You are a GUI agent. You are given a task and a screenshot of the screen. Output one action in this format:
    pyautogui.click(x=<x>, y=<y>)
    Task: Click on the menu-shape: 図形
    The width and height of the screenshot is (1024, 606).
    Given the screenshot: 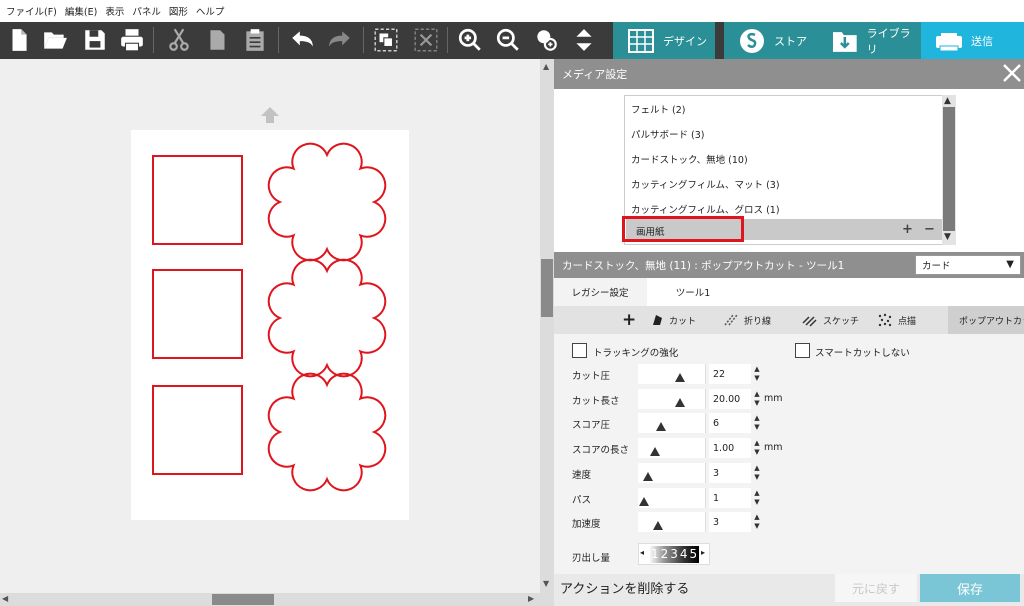 What is the action you would take?
    pyautogui.click(x=178, y=11)
    